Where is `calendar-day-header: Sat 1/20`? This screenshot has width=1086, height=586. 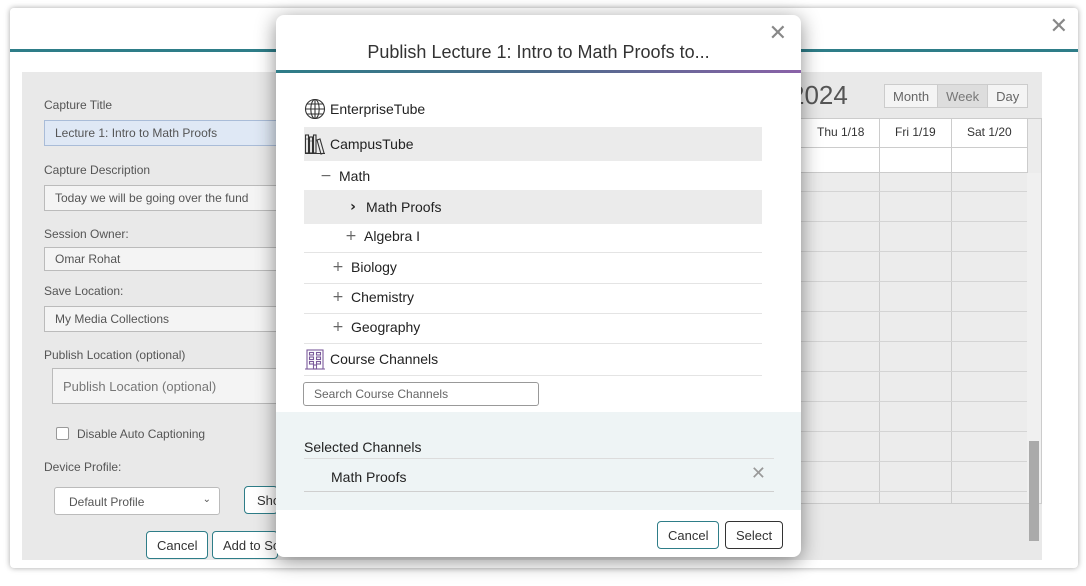 calendar-day-header: Sat 1/20 is located at coordinates (989, 132).